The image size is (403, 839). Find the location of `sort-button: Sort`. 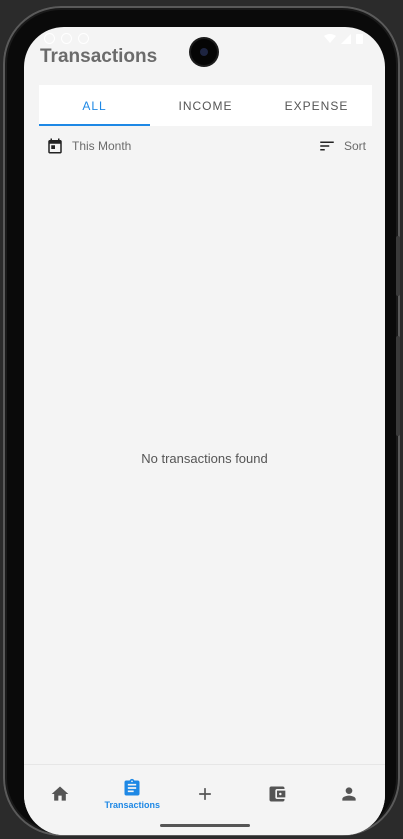

sort-button: Sort is located at coordinates (342, 146).